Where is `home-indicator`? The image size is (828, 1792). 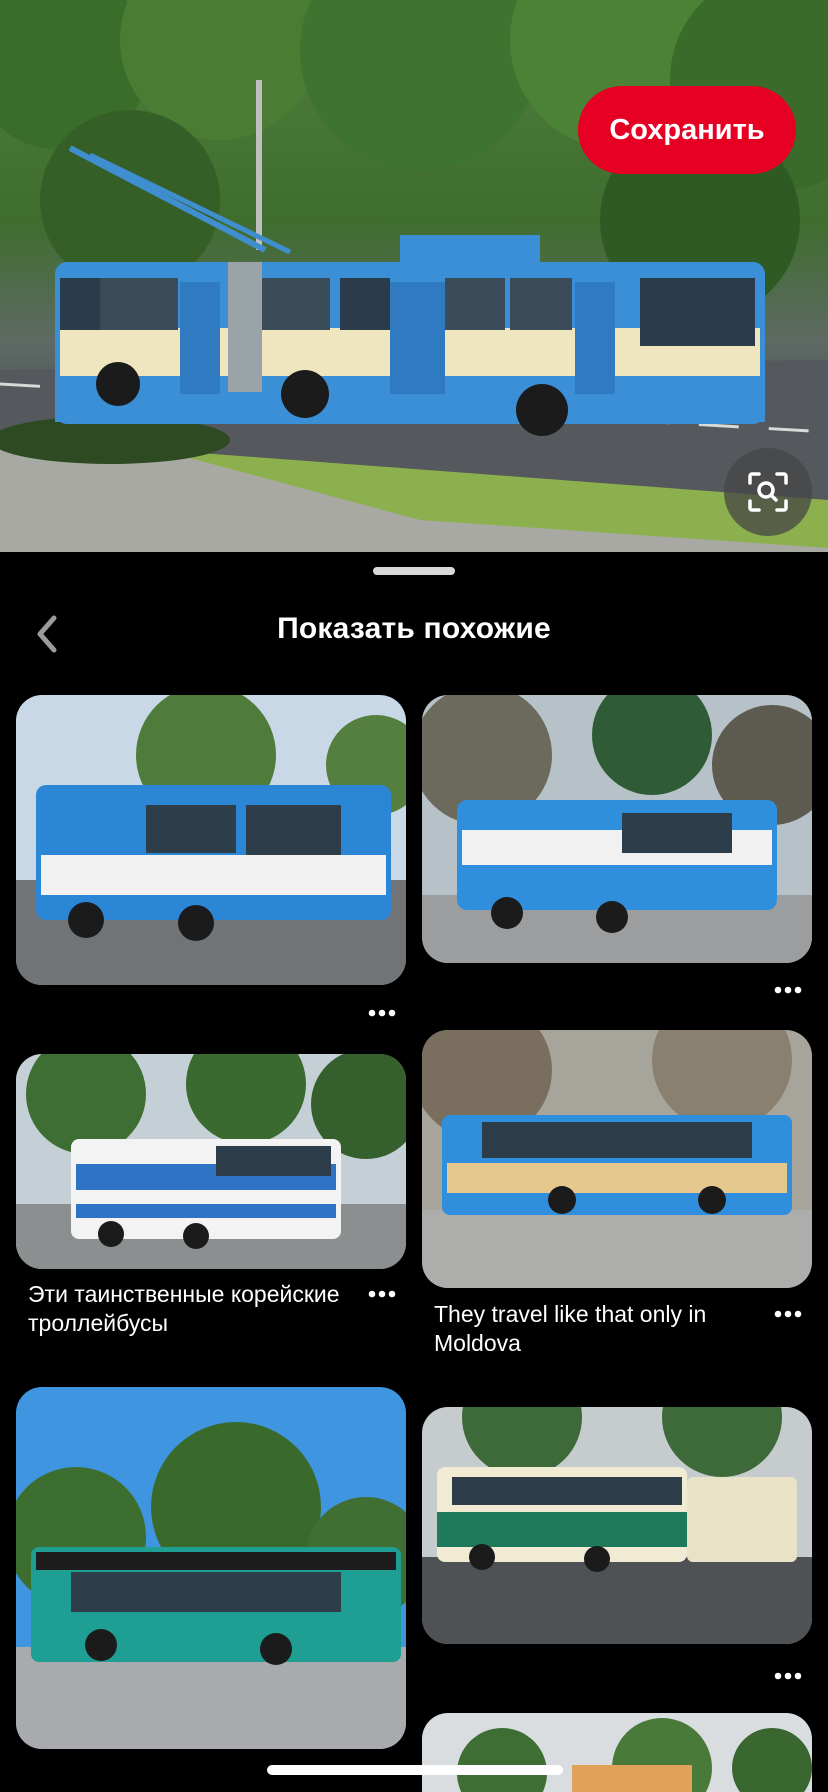
home-indicator is located at coordinates (415, 1770).